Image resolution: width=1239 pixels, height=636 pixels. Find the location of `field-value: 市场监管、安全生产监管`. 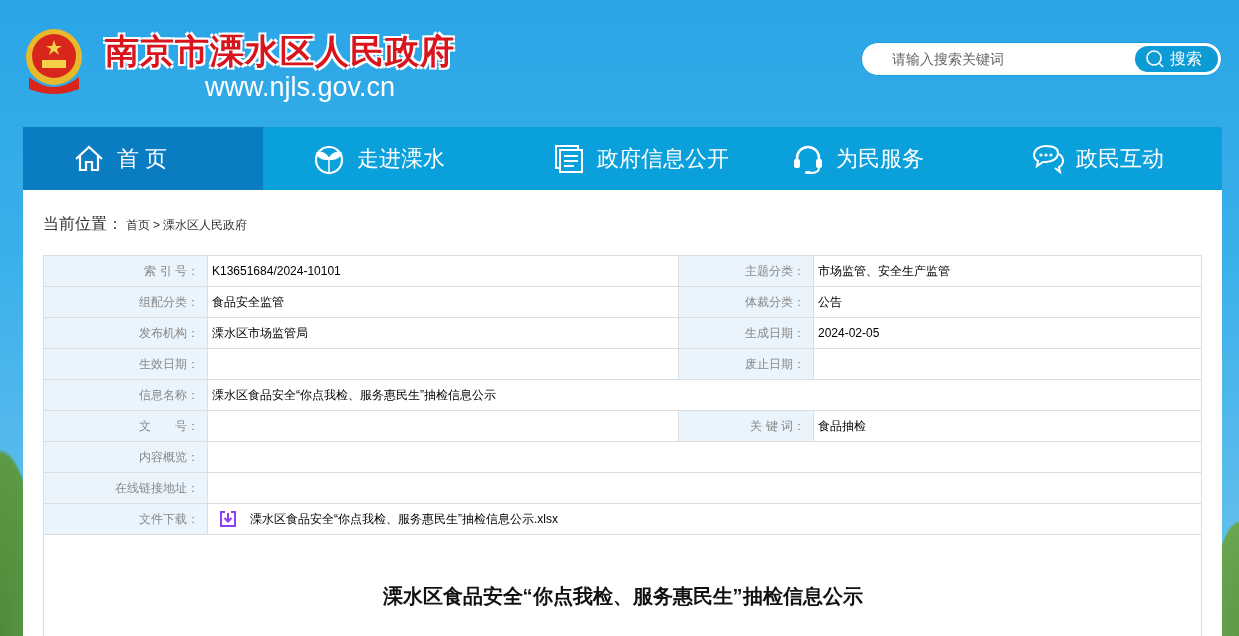

field-value: 市场监管、安全生产监管 is located at coordinates (1008, 271).